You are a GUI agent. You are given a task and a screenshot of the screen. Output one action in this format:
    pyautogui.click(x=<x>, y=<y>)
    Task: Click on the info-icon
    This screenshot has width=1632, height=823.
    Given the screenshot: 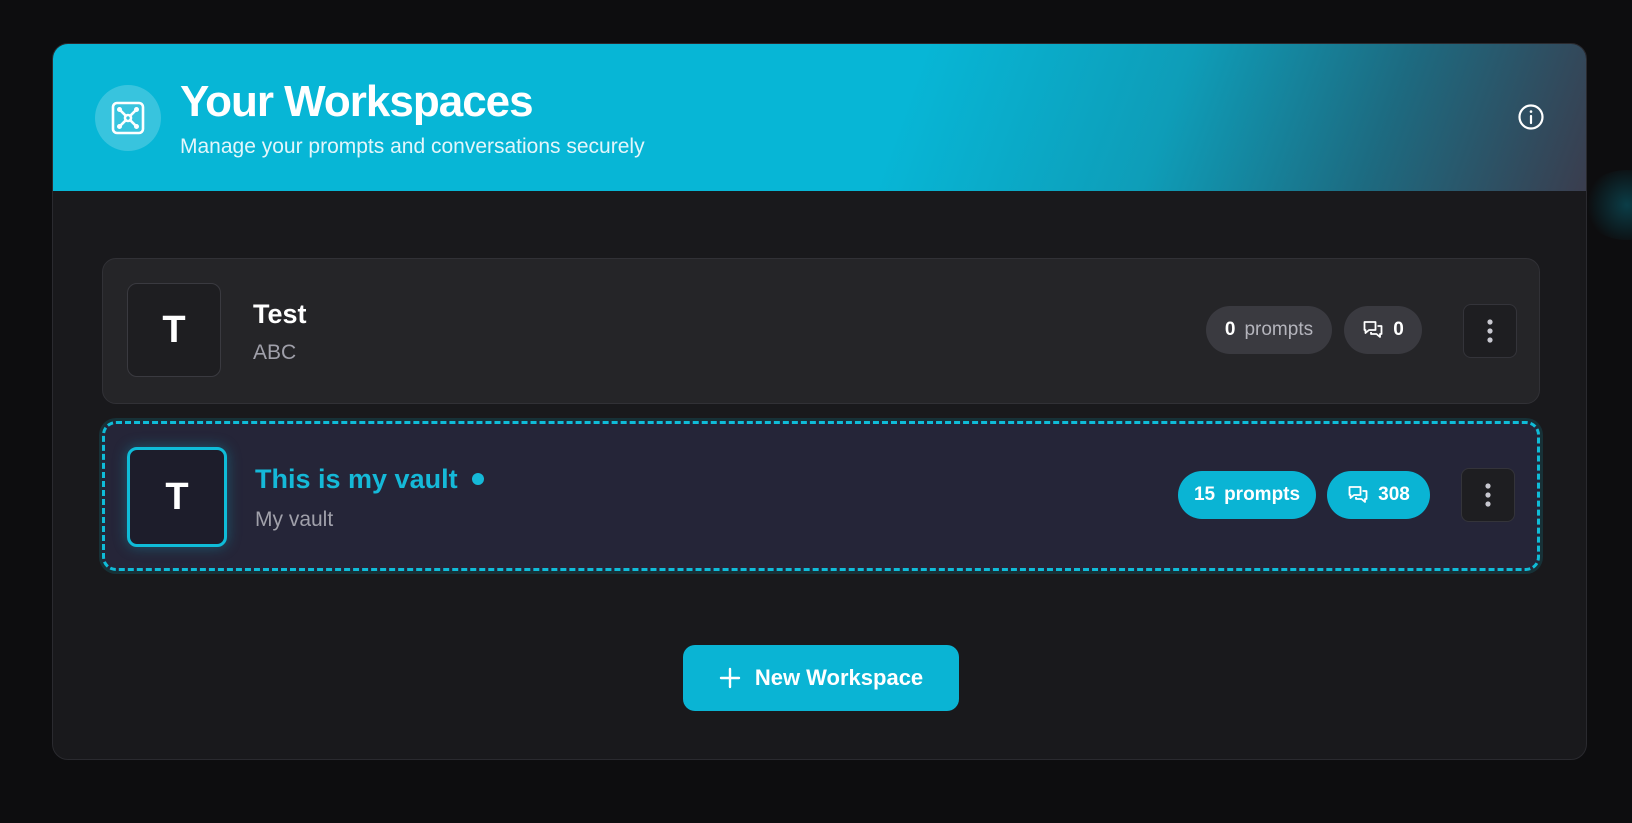 What is the action you would take?
    pyautogui.click(x=1531, y=117)
    